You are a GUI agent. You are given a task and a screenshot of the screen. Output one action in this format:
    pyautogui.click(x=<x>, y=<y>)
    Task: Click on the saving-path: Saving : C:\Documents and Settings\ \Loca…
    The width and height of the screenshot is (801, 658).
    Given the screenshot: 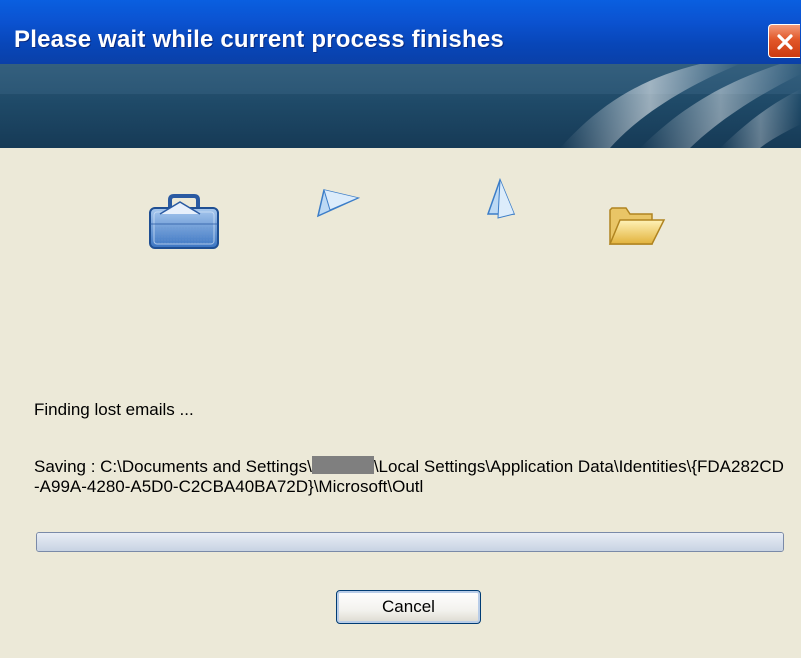 What is the action you would take?
    pyautogui.click(x=409, y=476)
    